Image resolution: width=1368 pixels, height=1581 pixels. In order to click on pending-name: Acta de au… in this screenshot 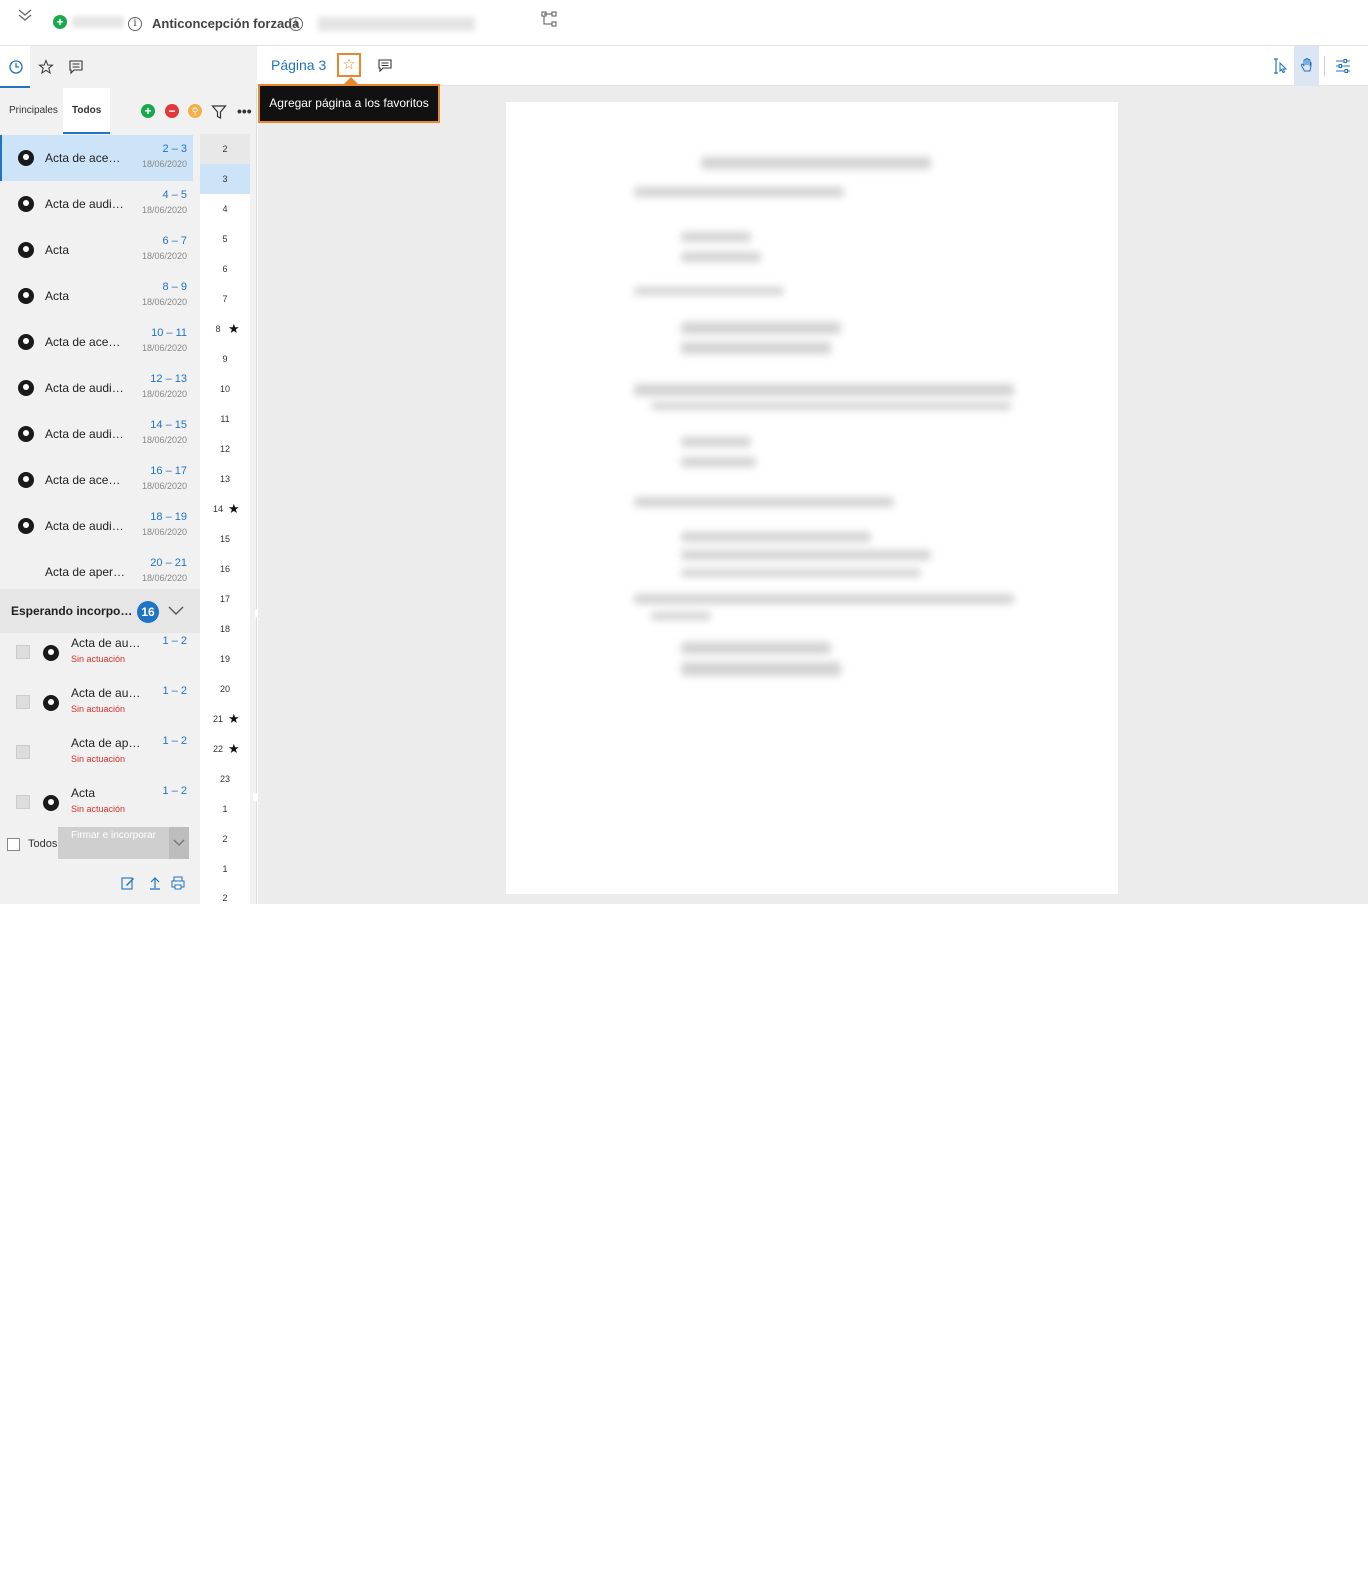, I will do `click(106, 693)`.